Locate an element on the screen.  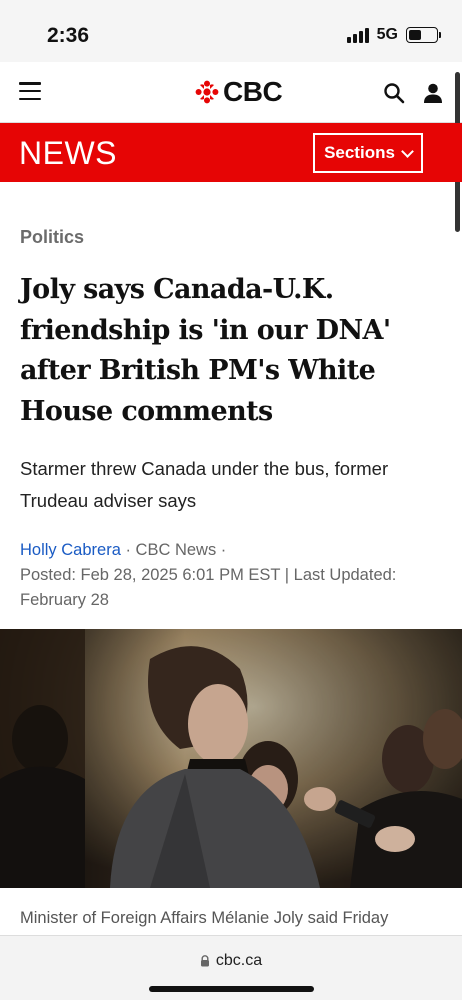
cbc-logo: CBC is located at coordinates (239, 91).